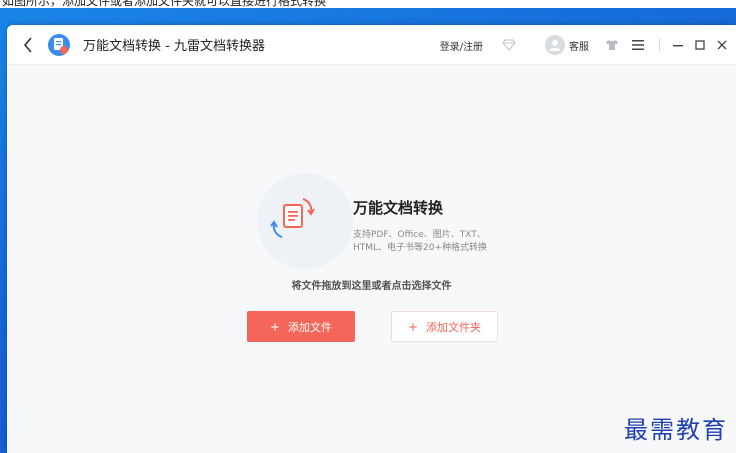 The height and width of the screenshot is (453, 736). I want to click on back-arrow-icon, so click(28, 45).